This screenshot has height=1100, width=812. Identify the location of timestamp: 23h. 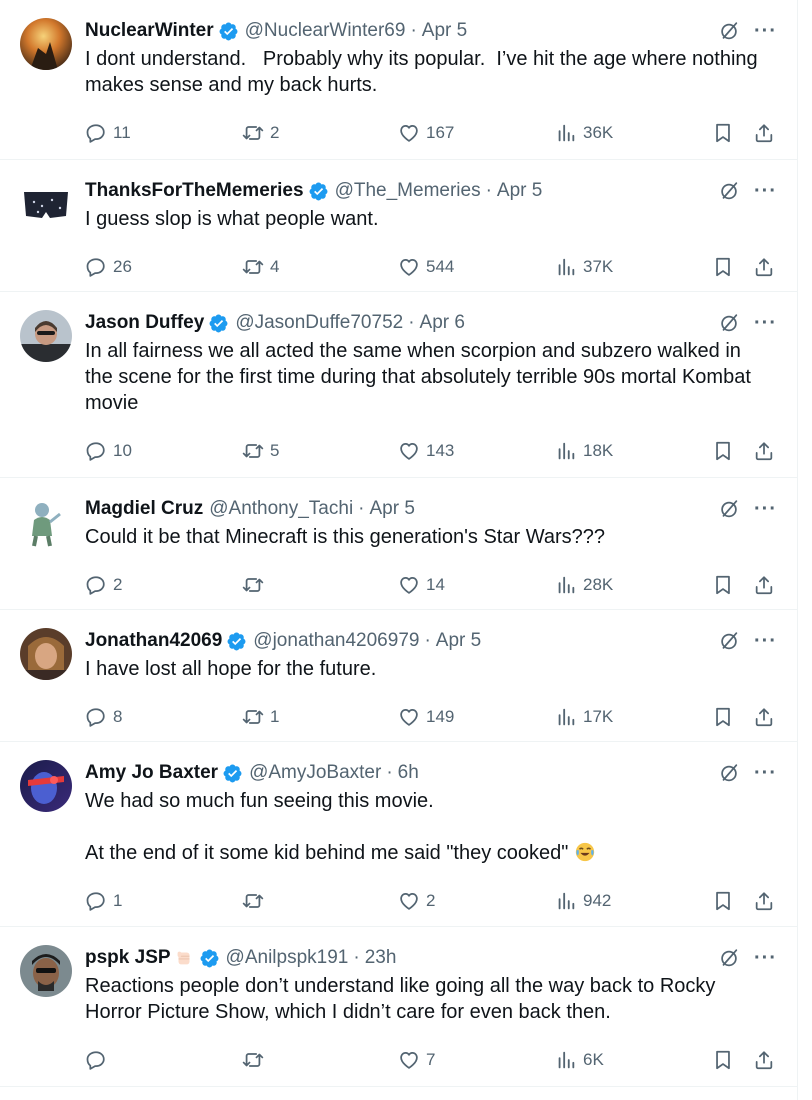
(381, 958).